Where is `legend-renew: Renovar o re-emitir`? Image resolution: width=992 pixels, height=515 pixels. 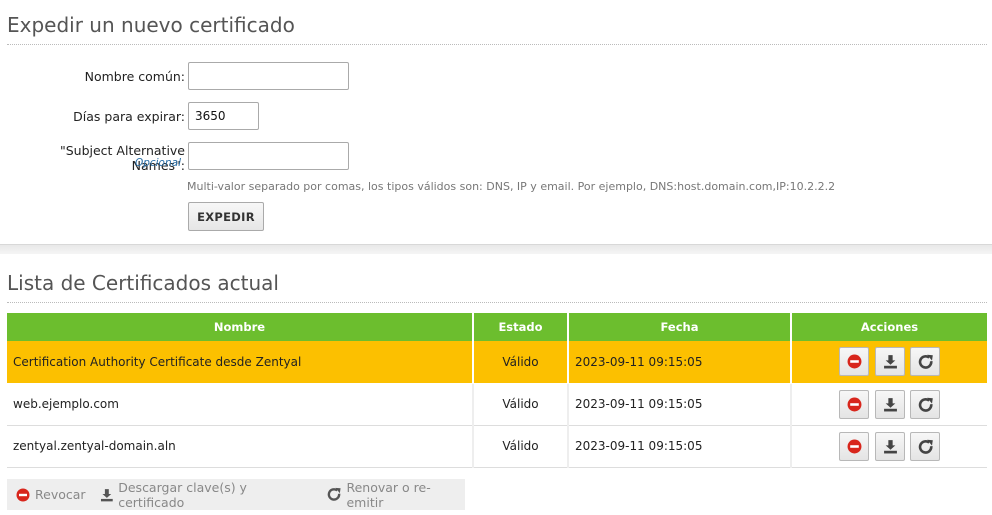
legend-renew: Renovar o re-emitir is located at coordinates (396, 495).